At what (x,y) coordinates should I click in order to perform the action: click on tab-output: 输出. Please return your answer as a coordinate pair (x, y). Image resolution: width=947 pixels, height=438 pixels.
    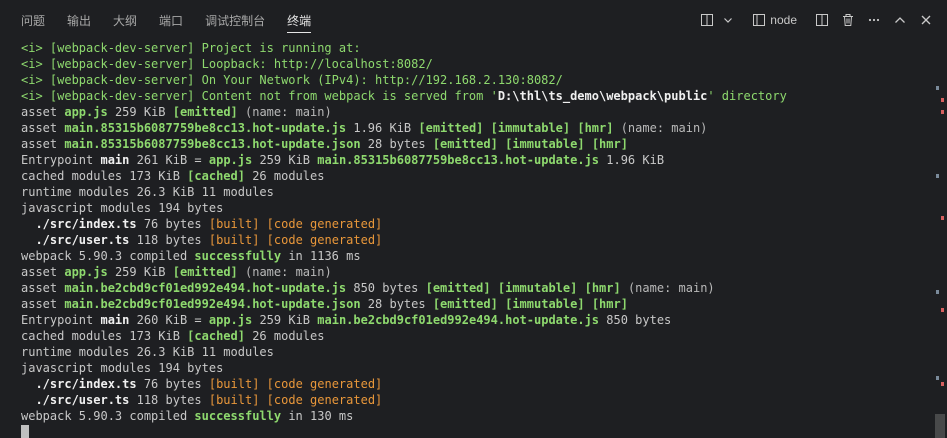
    Looking at the image, I should click on (79, 20).